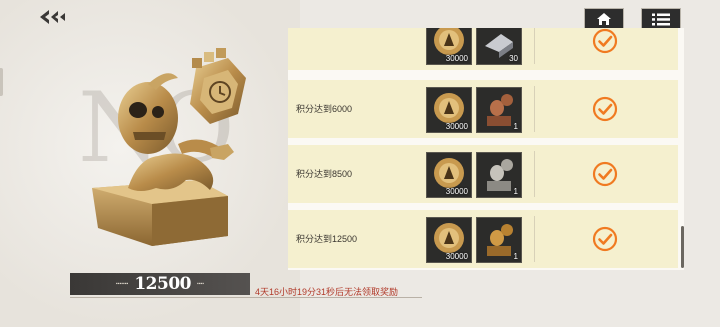 Image resolution: width=720 pixels, height=327 pixels. What do you see at coordinates (682, 247) in the screenshot?
I see `scrollbar` at bounding box center [682, 247].